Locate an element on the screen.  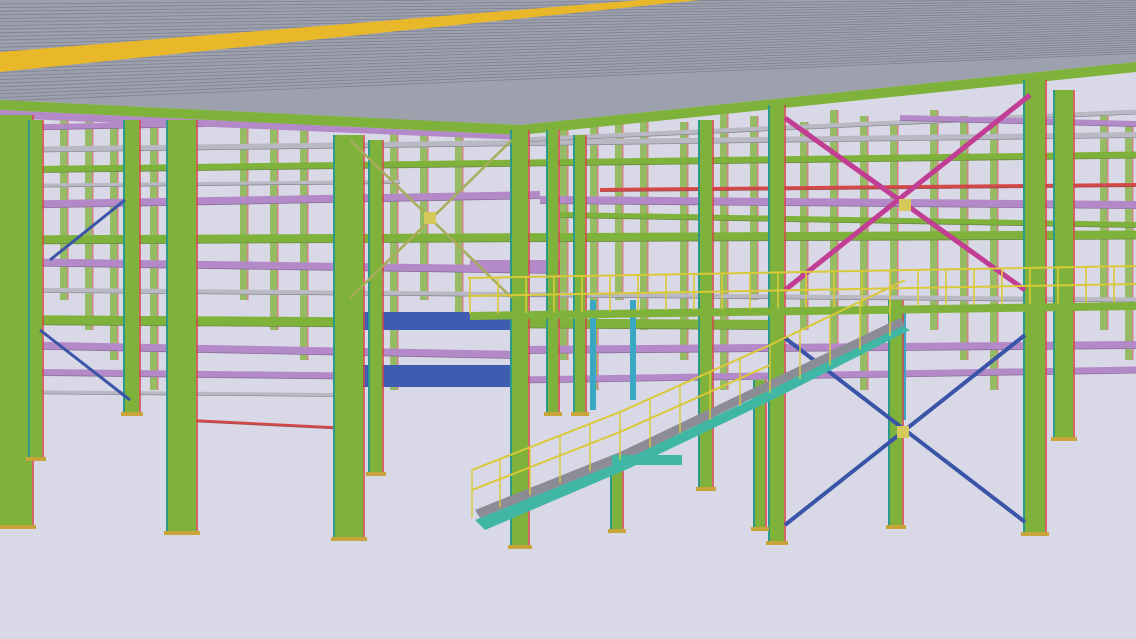
stair-landing is located at coordinates (647, 460).